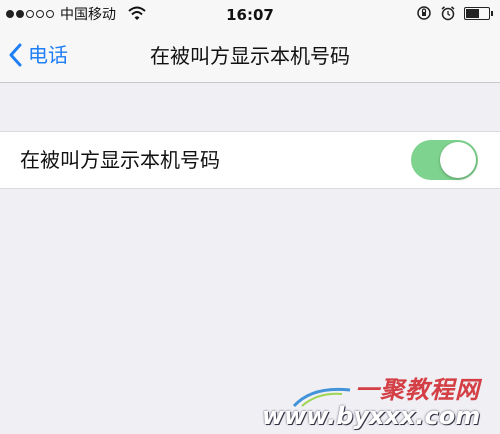 This screenshot has width=500, height=434. I want to click on toggle-knob, so click(458, 160).